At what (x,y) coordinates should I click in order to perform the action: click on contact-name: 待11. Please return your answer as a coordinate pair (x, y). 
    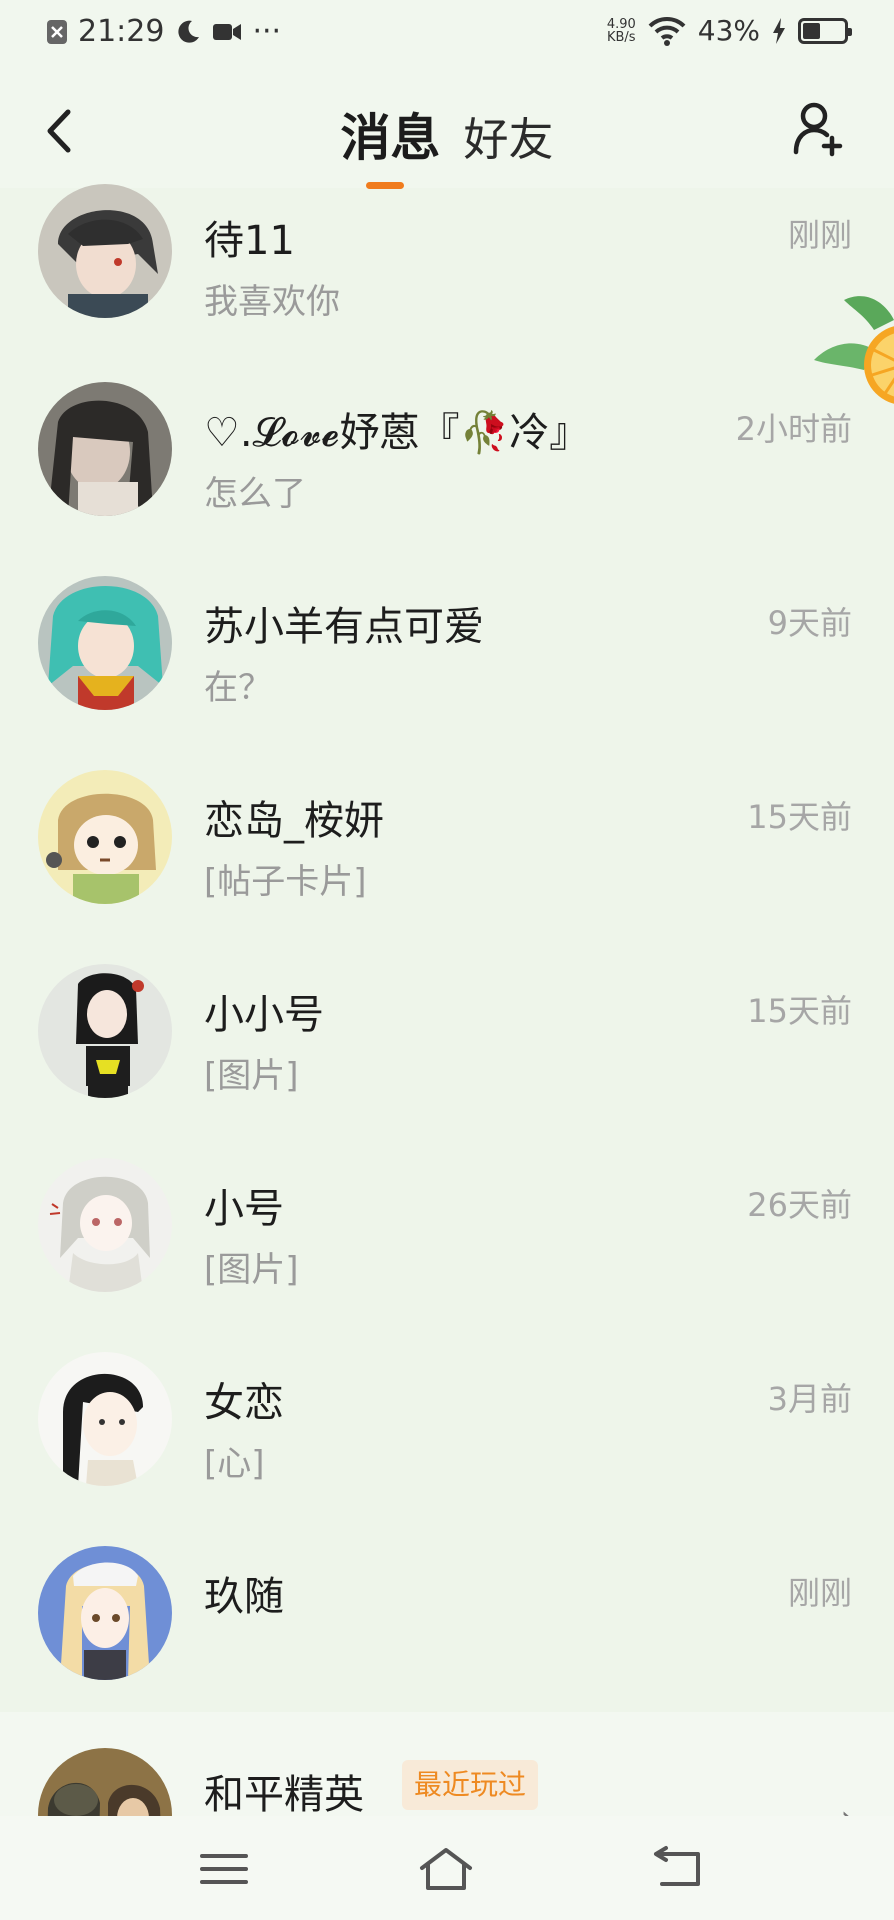
    Looking at the image, I should click on (249, 241).